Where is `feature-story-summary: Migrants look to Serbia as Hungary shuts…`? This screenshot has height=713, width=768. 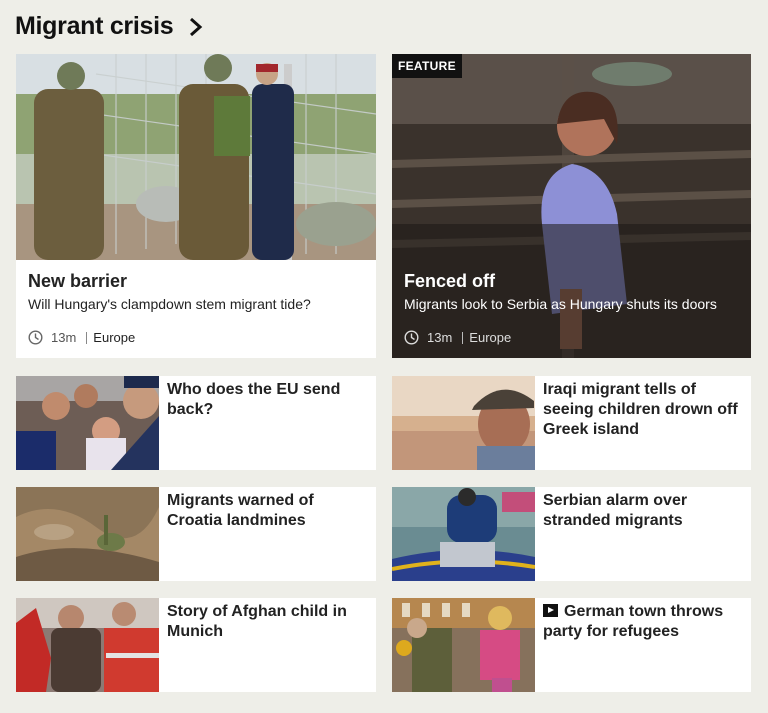
feature-story-summary: Migrants look to Serbia as Hungary shuts… is located at coordinates (560, 304).